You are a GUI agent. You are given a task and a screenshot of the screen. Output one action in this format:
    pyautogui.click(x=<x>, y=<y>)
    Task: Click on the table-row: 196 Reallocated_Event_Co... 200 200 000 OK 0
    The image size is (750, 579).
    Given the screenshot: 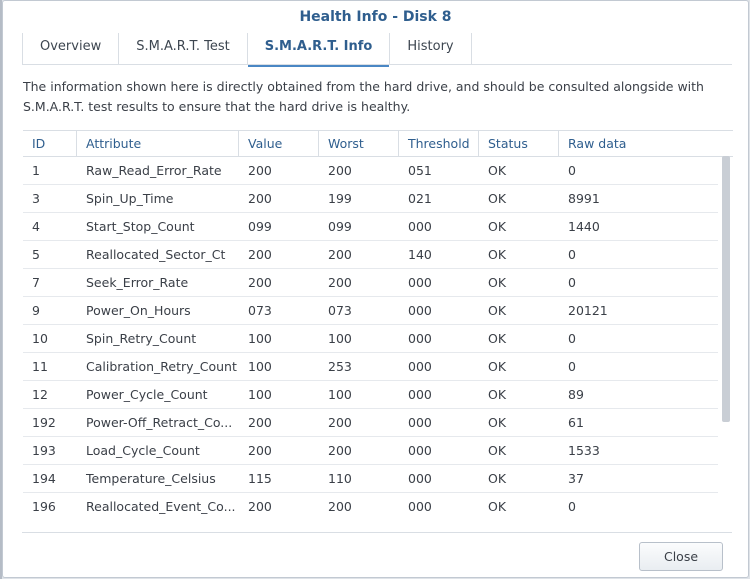 What is the action you would take?
    pyautogui.click(x=370, y=506)
    